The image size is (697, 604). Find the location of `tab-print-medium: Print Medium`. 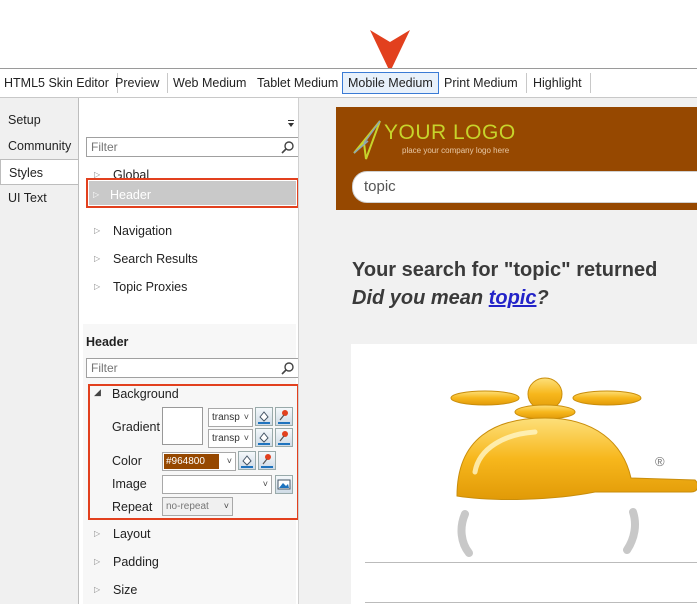

tab-print-medium: Print Medium is located at coordinates (485, 83).